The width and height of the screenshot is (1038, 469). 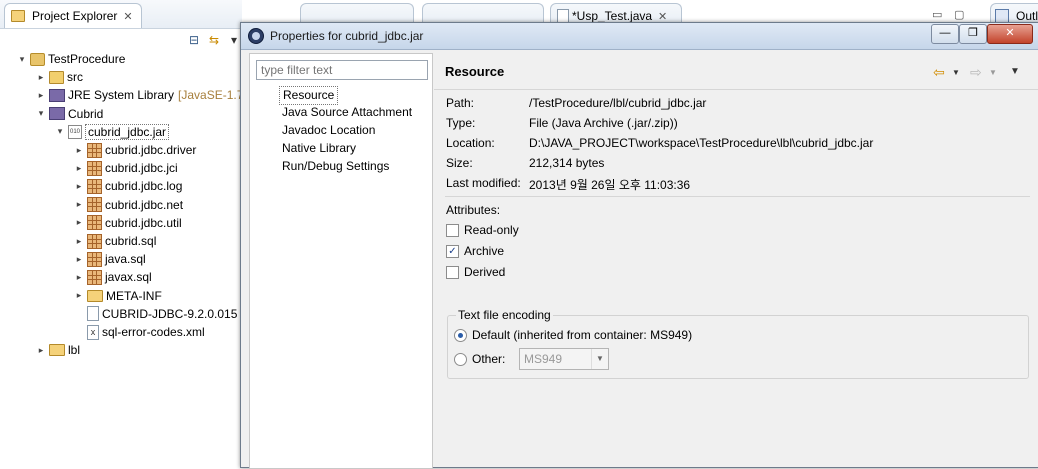 I want to click on other-encoding-radio: Other:, so click(x=479, y=359).